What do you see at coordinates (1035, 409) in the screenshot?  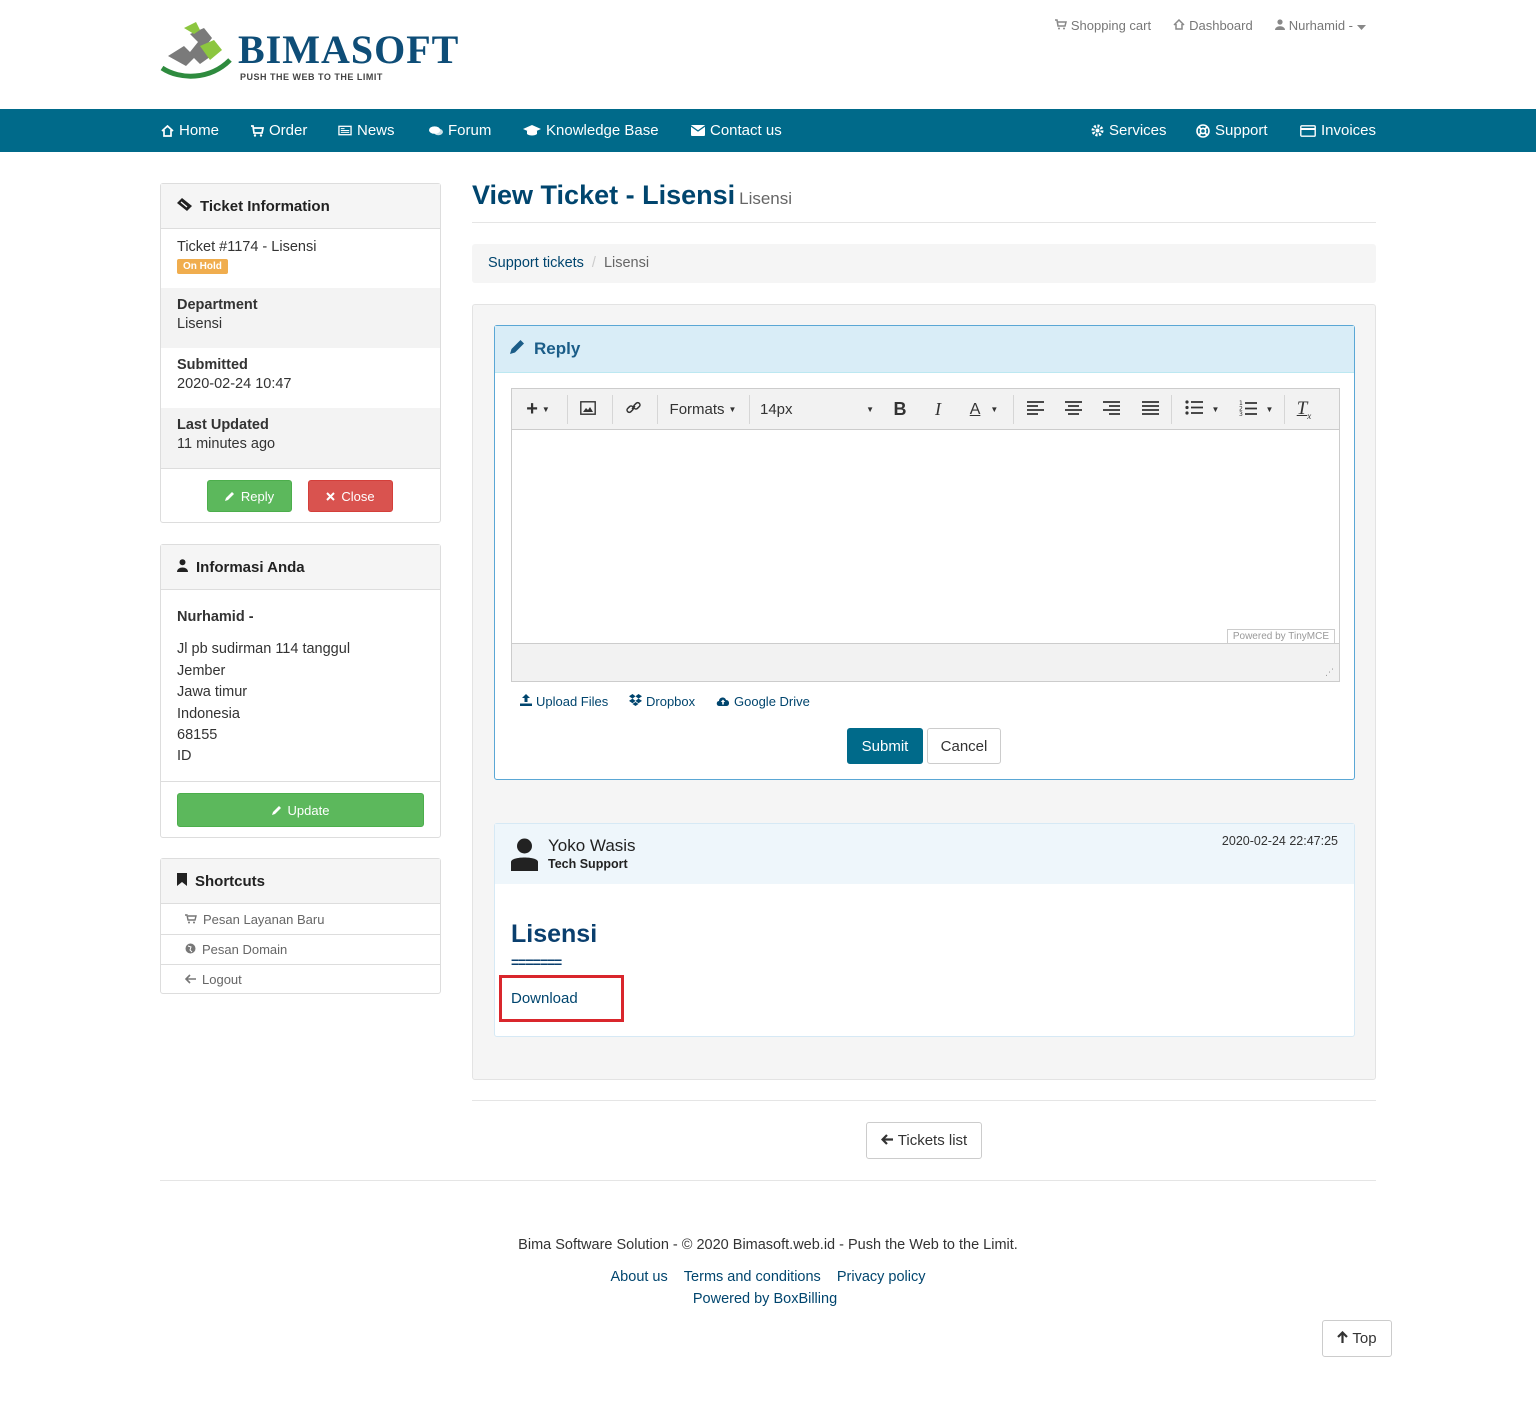 I see `align-left-button` at bounding box center [1035, 409].